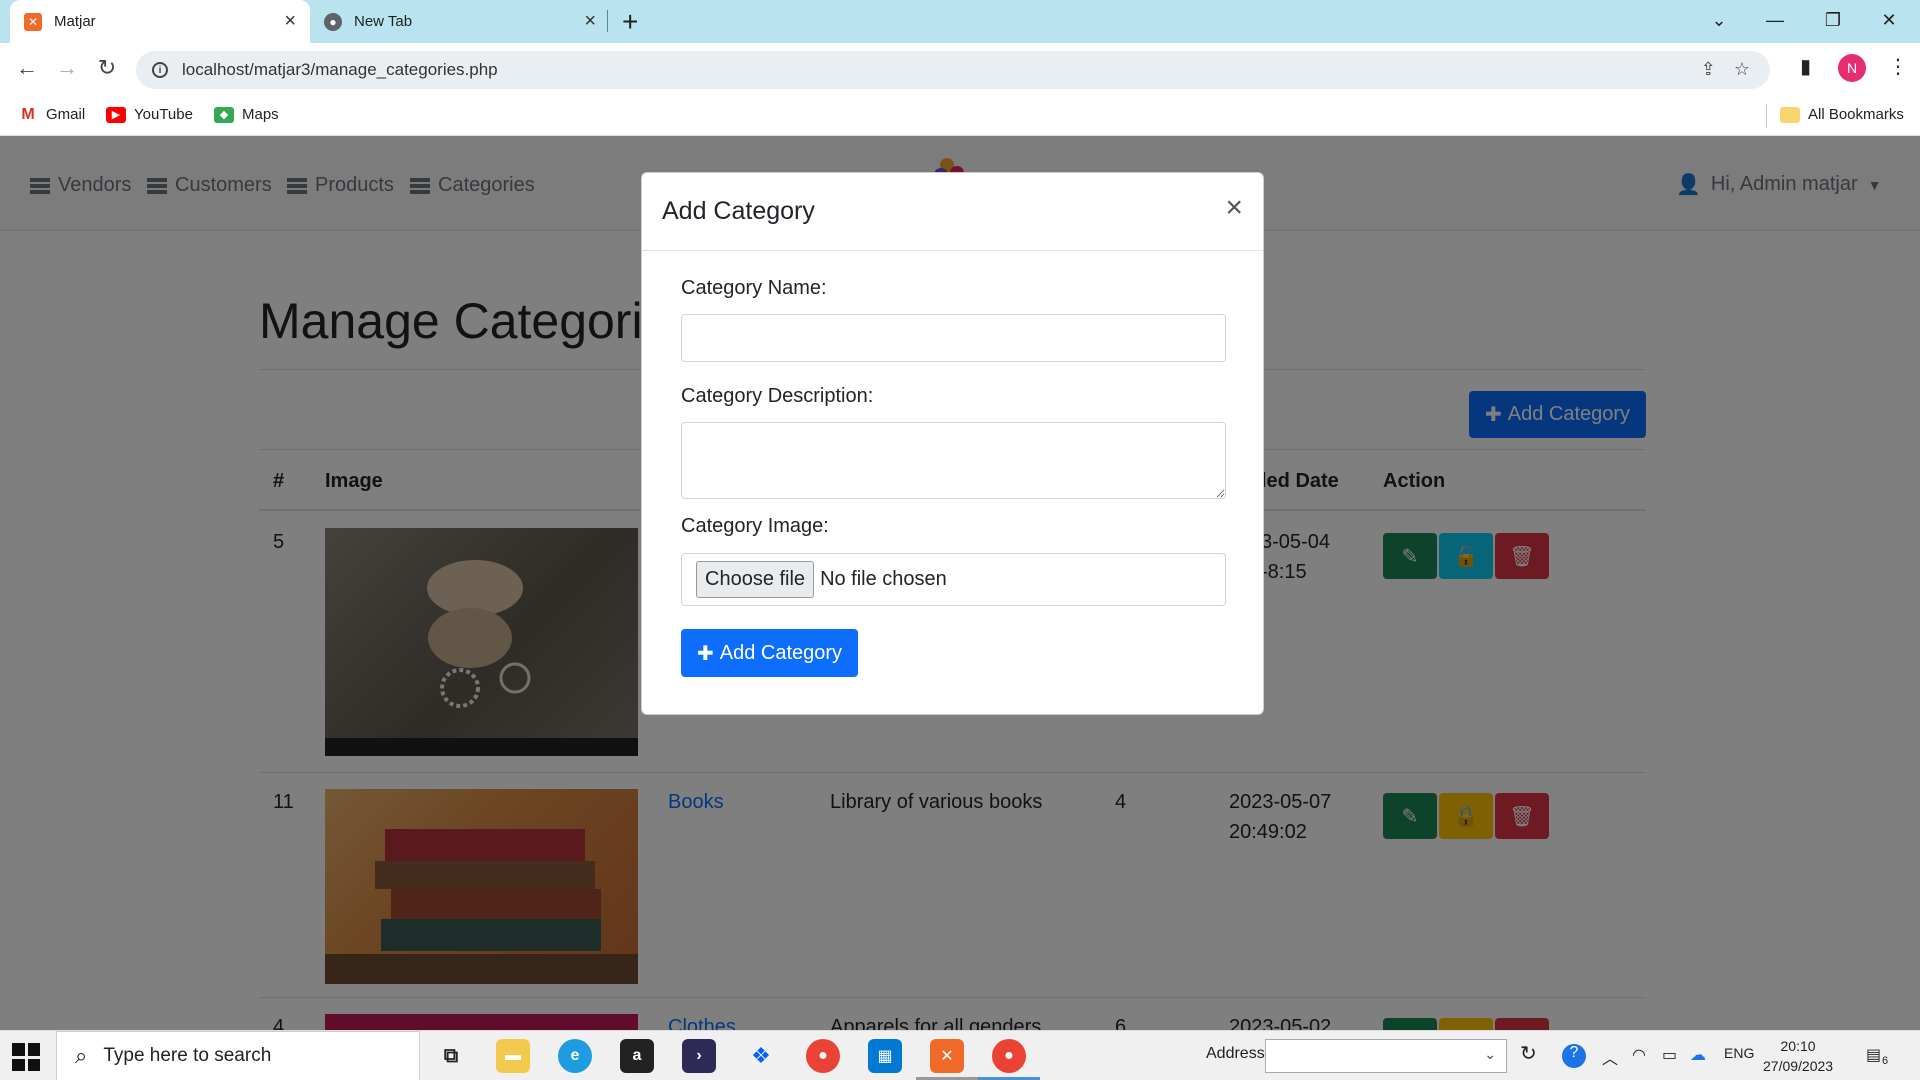 The height and width of the screenshot is (1080, 1920). I want to click on xampp-icon: ✕, so click(947, 1056).